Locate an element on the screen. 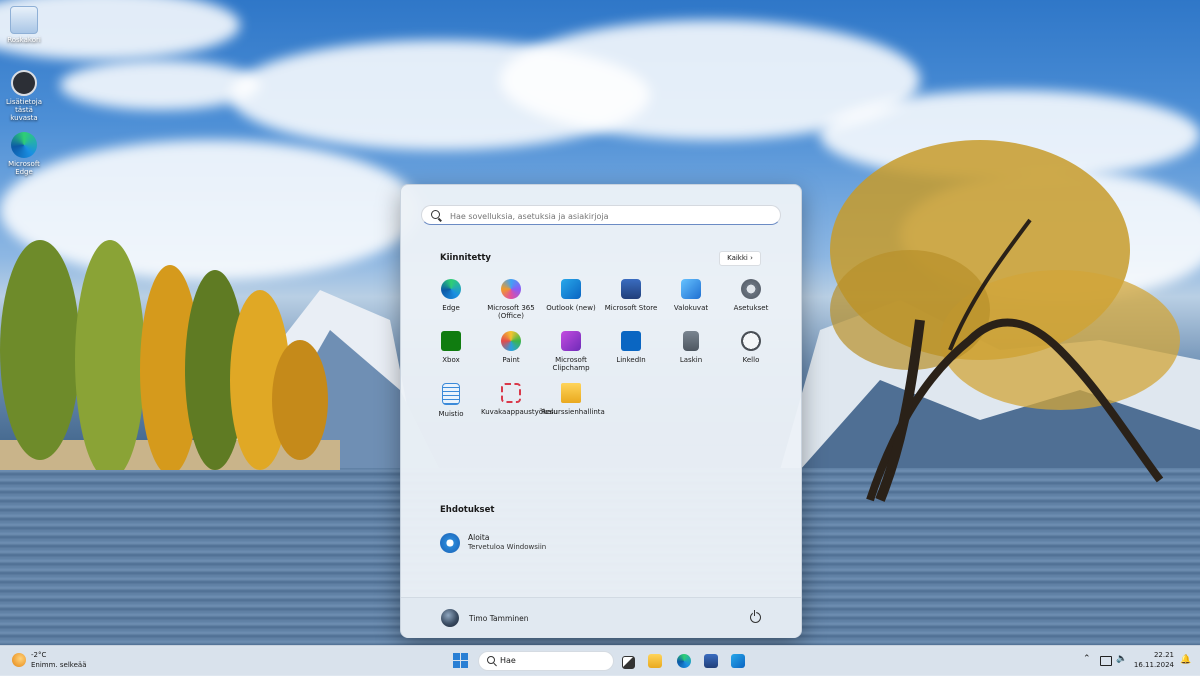 The image size is (1200, 676). pinned-app-store: Microsoft Store is located at coordinates (631, 295).